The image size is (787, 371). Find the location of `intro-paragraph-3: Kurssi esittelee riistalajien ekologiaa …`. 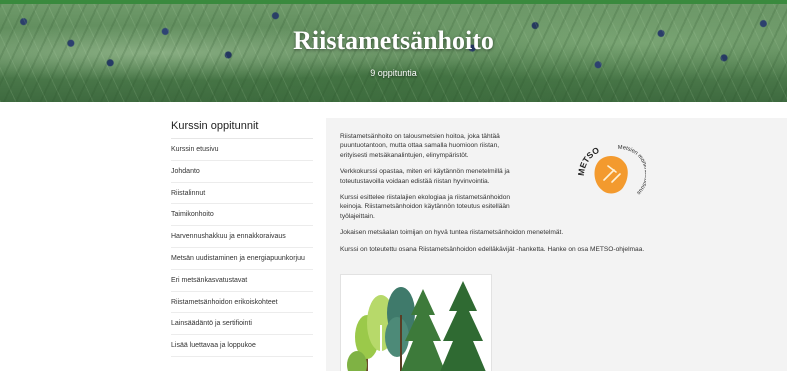

intro-paragraph-3: Kurssi esittelee riistalajien ekologiaa … is located at coordinates (425, 207).